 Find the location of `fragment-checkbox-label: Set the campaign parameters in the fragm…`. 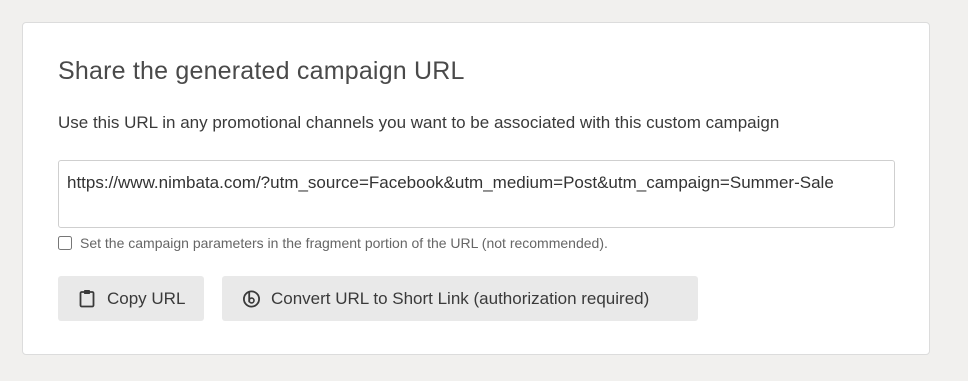

fragment-checkbox-label: Set the campaign parameters in the fragm… is located at coordinates (344, 243).